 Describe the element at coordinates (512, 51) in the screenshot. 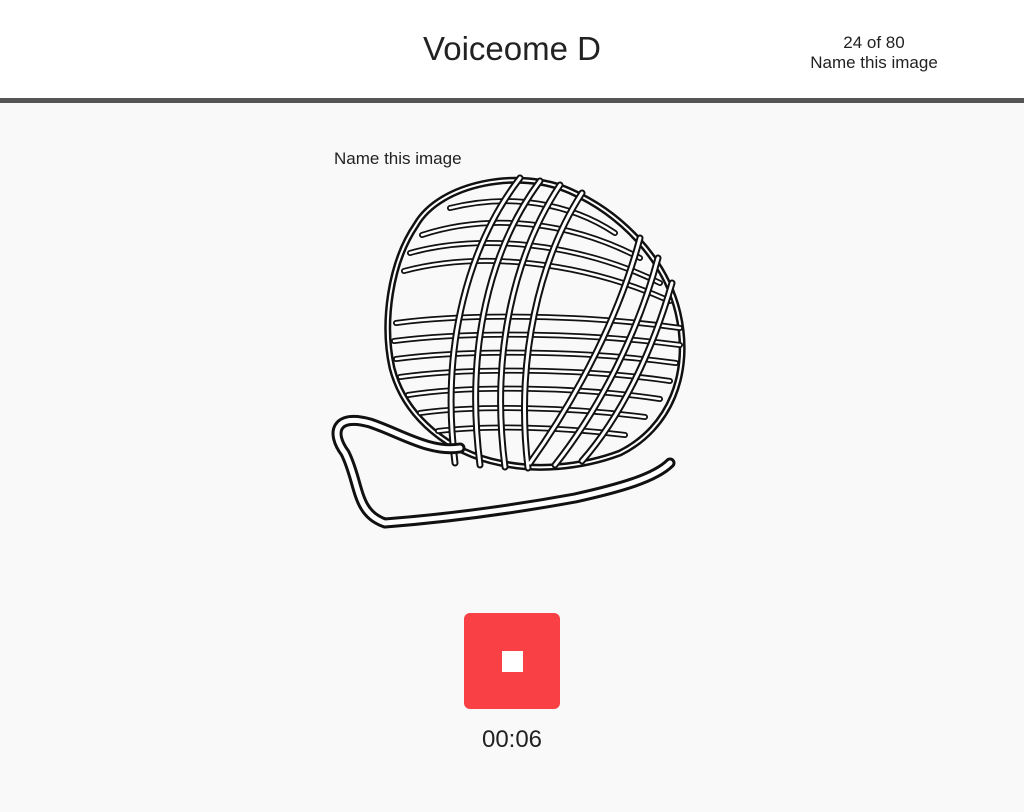

I see `app-header: Voiceome D 24 of 80 Name this image` at that location.